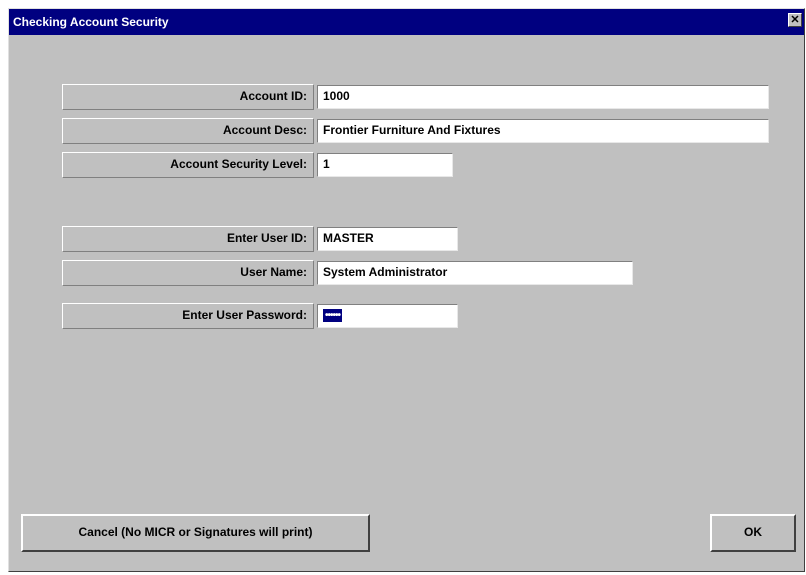 The image size is (806, 575). Describe the element at coordinates (753, 533) in the screenshot. I see `ok-button: OK` at that location.